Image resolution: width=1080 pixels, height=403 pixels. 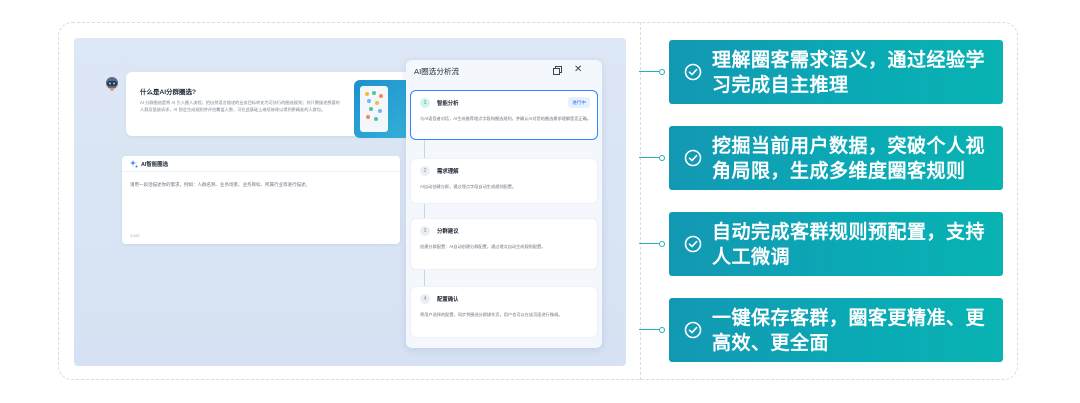 What do you see at coordinates (437, 71) in the screenshot?
I see `panel-title: AI圈选分析流` at bounding box center [437, 71].